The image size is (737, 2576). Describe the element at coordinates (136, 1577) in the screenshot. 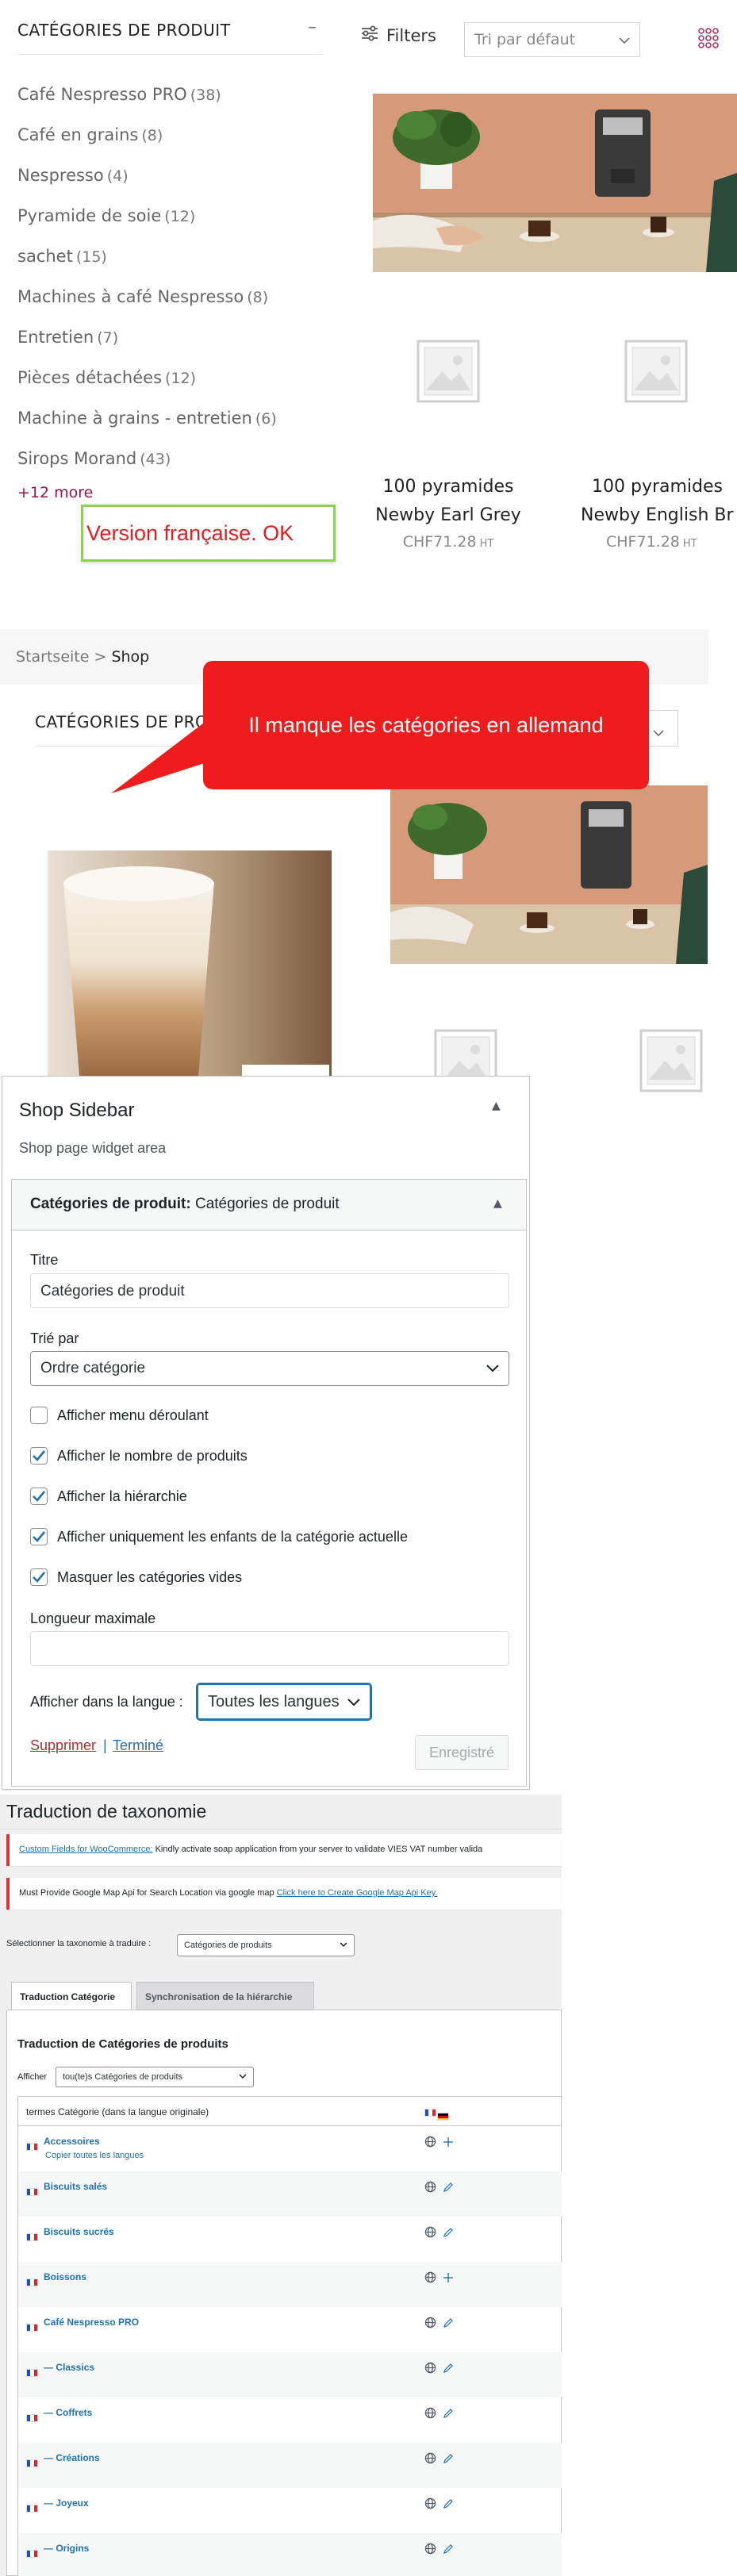

I see `option-hide-empty: Masquer les catégories vides` at that location.